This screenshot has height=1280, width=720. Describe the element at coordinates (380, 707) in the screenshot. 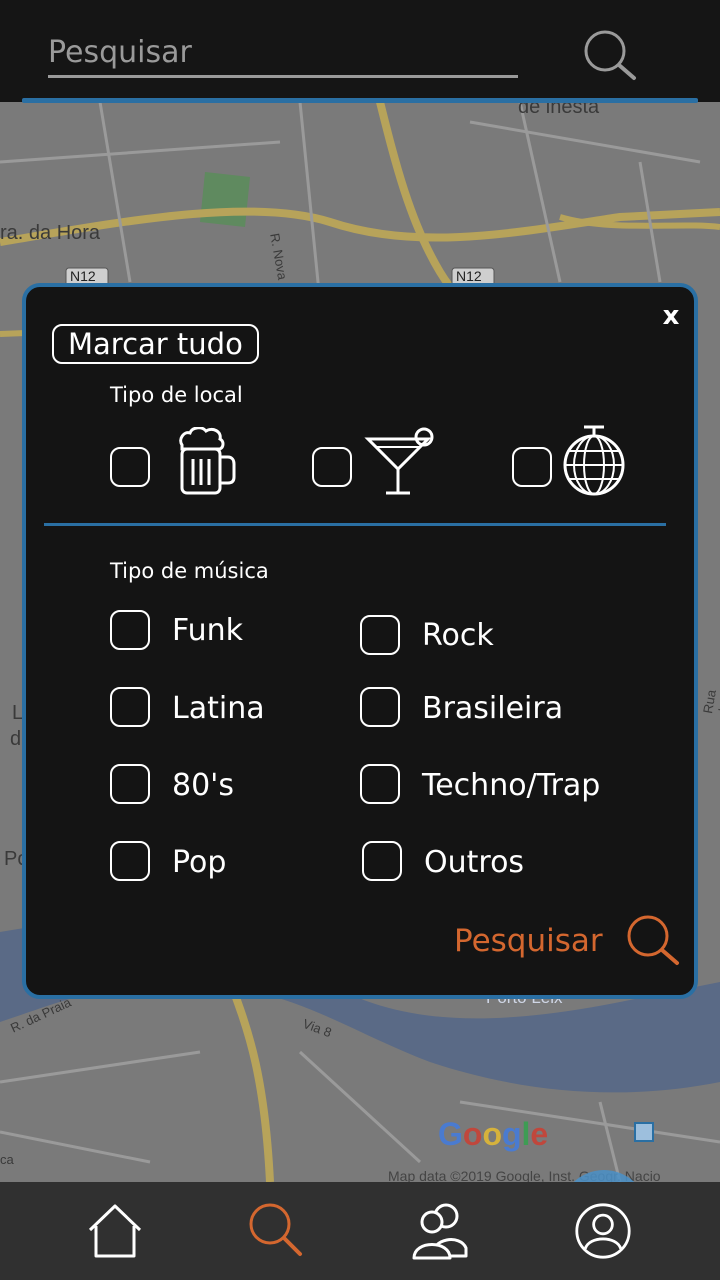

I see `music-checkbox-brasileira` at that location.